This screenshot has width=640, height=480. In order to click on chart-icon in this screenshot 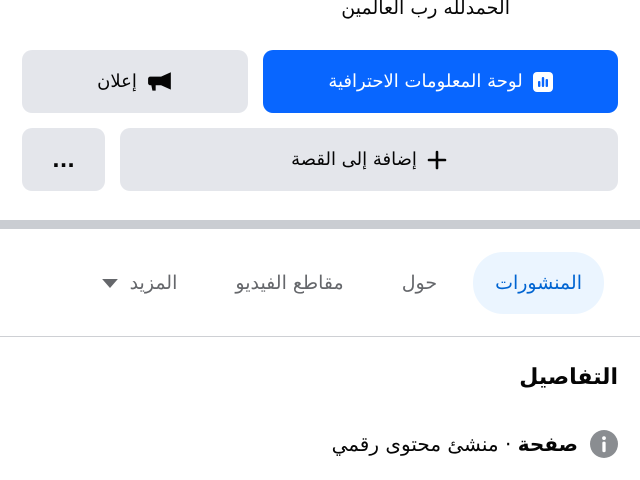, I will do `click(542, 82)`.